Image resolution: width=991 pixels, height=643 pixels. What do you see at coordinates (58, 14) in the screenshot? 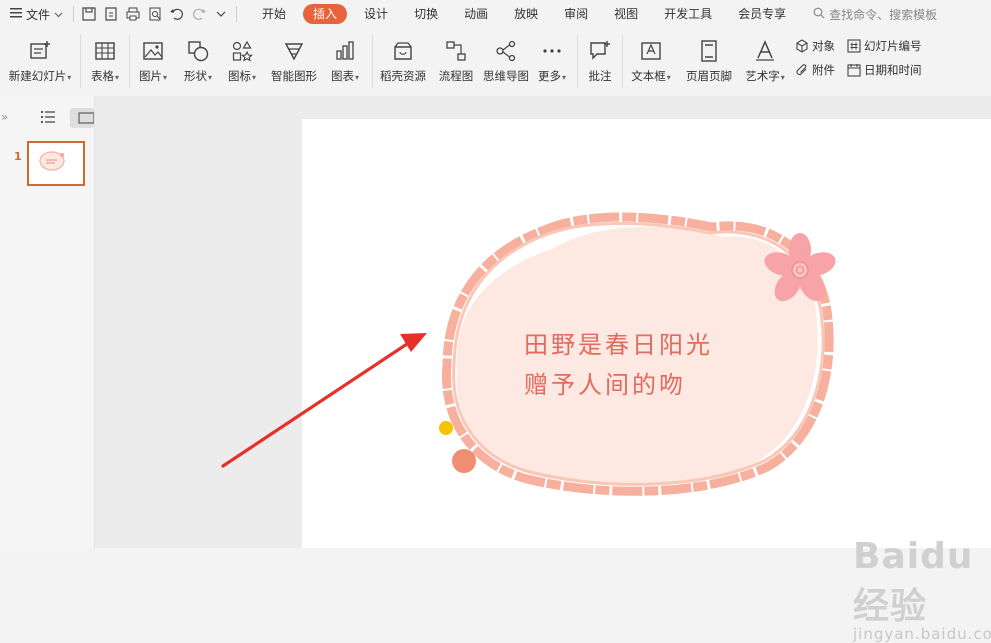
I see `chevron-down-icon` at bounding box center [58, 14].